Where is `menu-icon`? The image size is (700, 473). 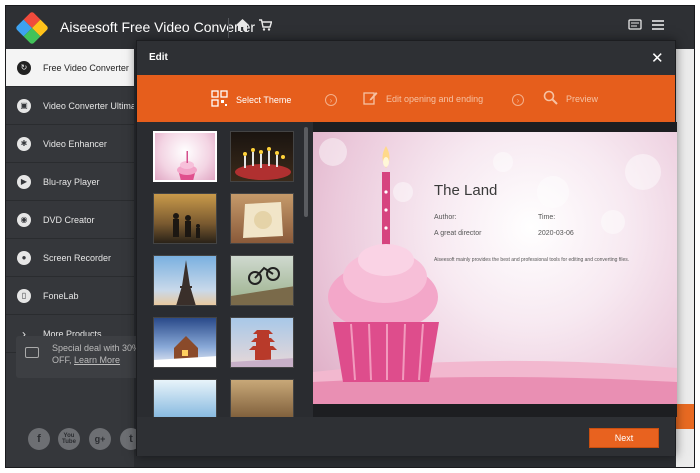
menu-icon is located at coordinates (658, 26).